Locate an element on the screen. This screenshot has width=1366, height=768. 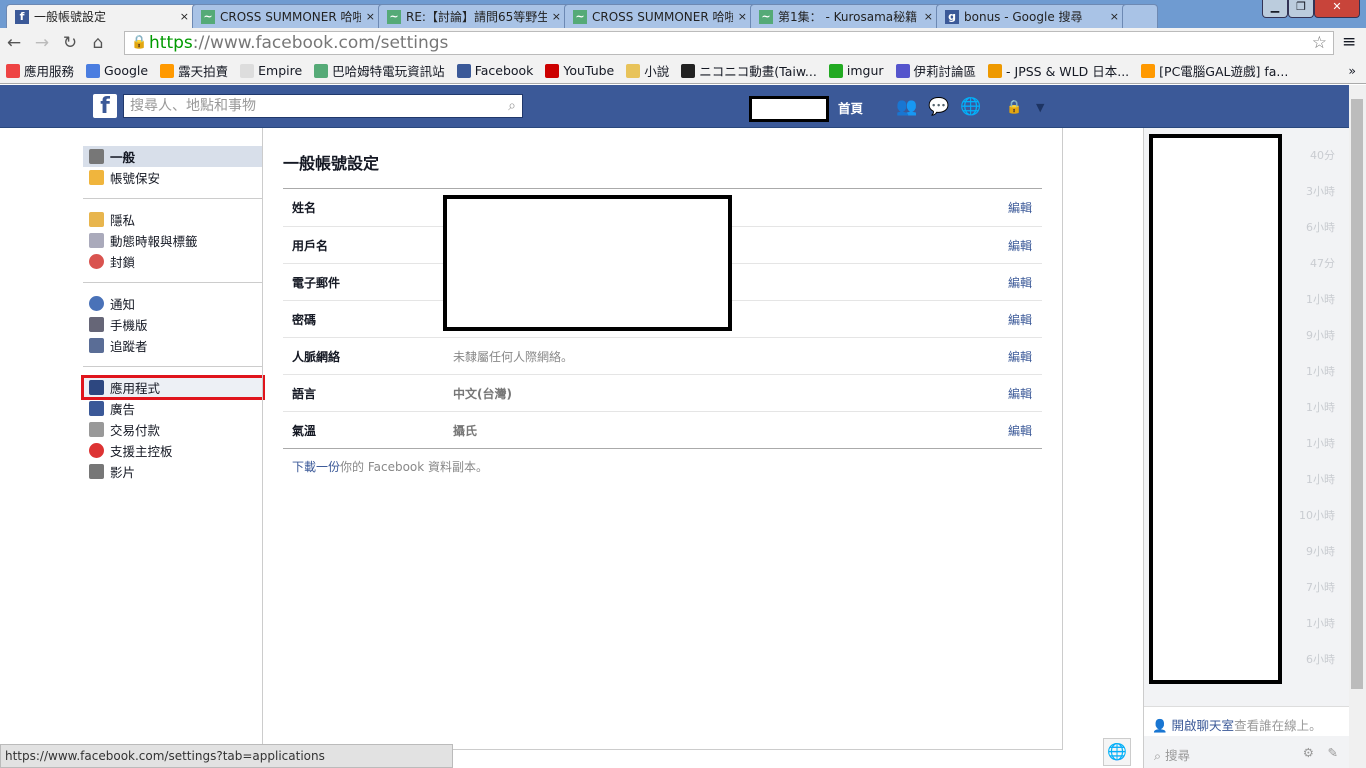
account-menu-icon: ▼ is located at coordinates (1040, 107).